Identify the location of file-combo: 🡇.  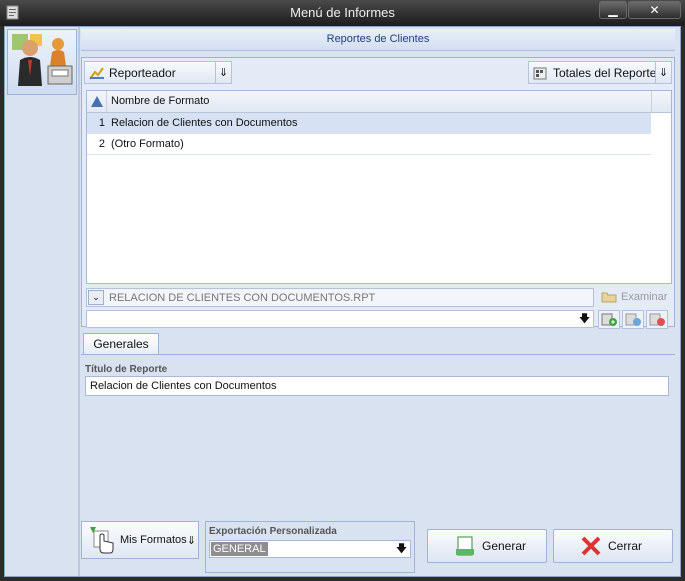
(340, 319).